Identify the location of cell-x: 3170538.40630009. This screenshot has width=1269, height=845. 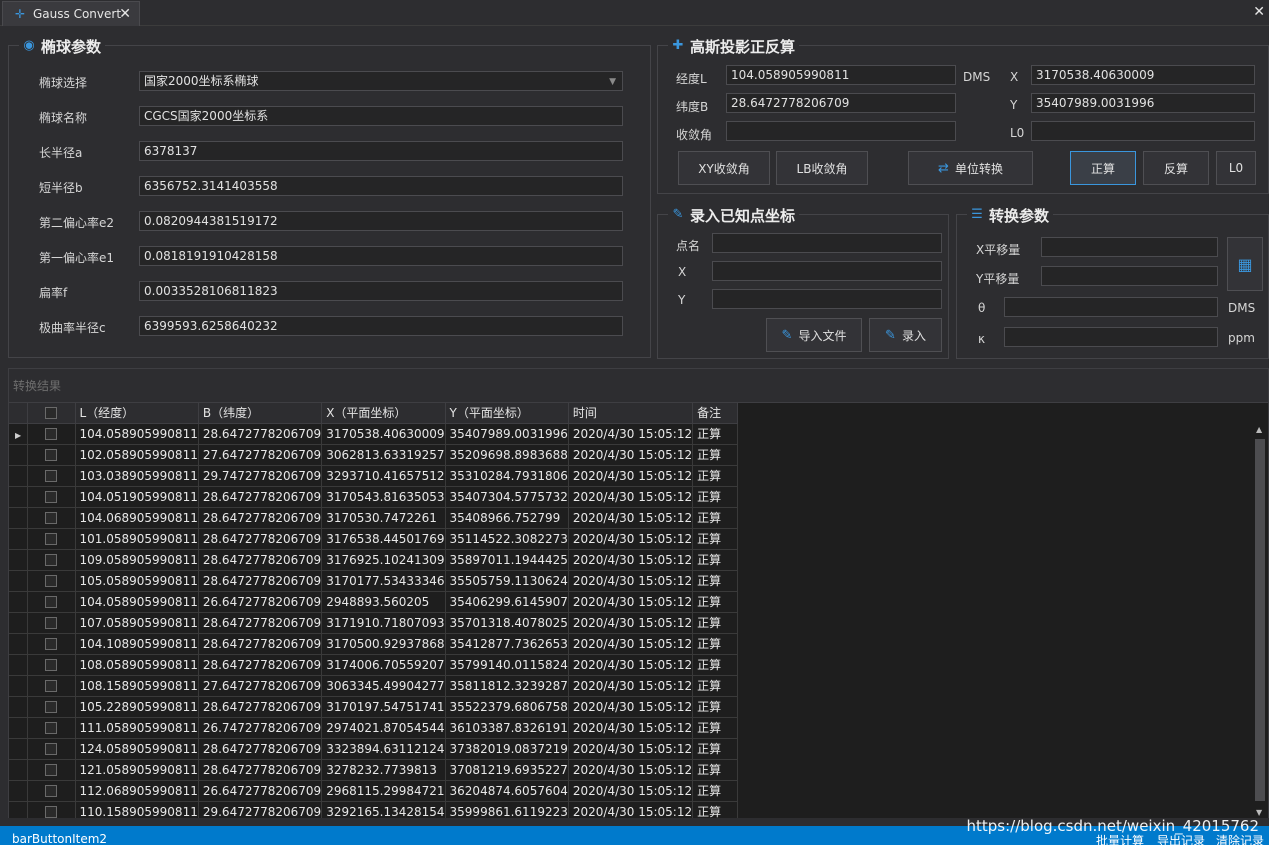
(383, 434).